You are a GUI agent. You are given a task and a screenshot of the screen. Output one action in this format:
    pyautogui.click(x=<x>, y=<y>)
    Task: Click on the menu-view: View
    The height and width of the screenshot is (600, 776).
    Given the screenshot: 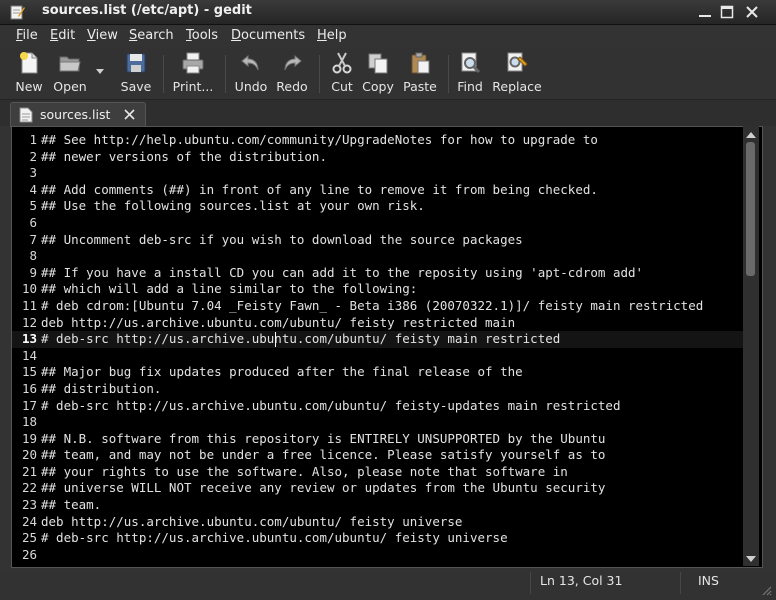 What is the action you would take?
    pyautogui.click(x=102, y=35)
    